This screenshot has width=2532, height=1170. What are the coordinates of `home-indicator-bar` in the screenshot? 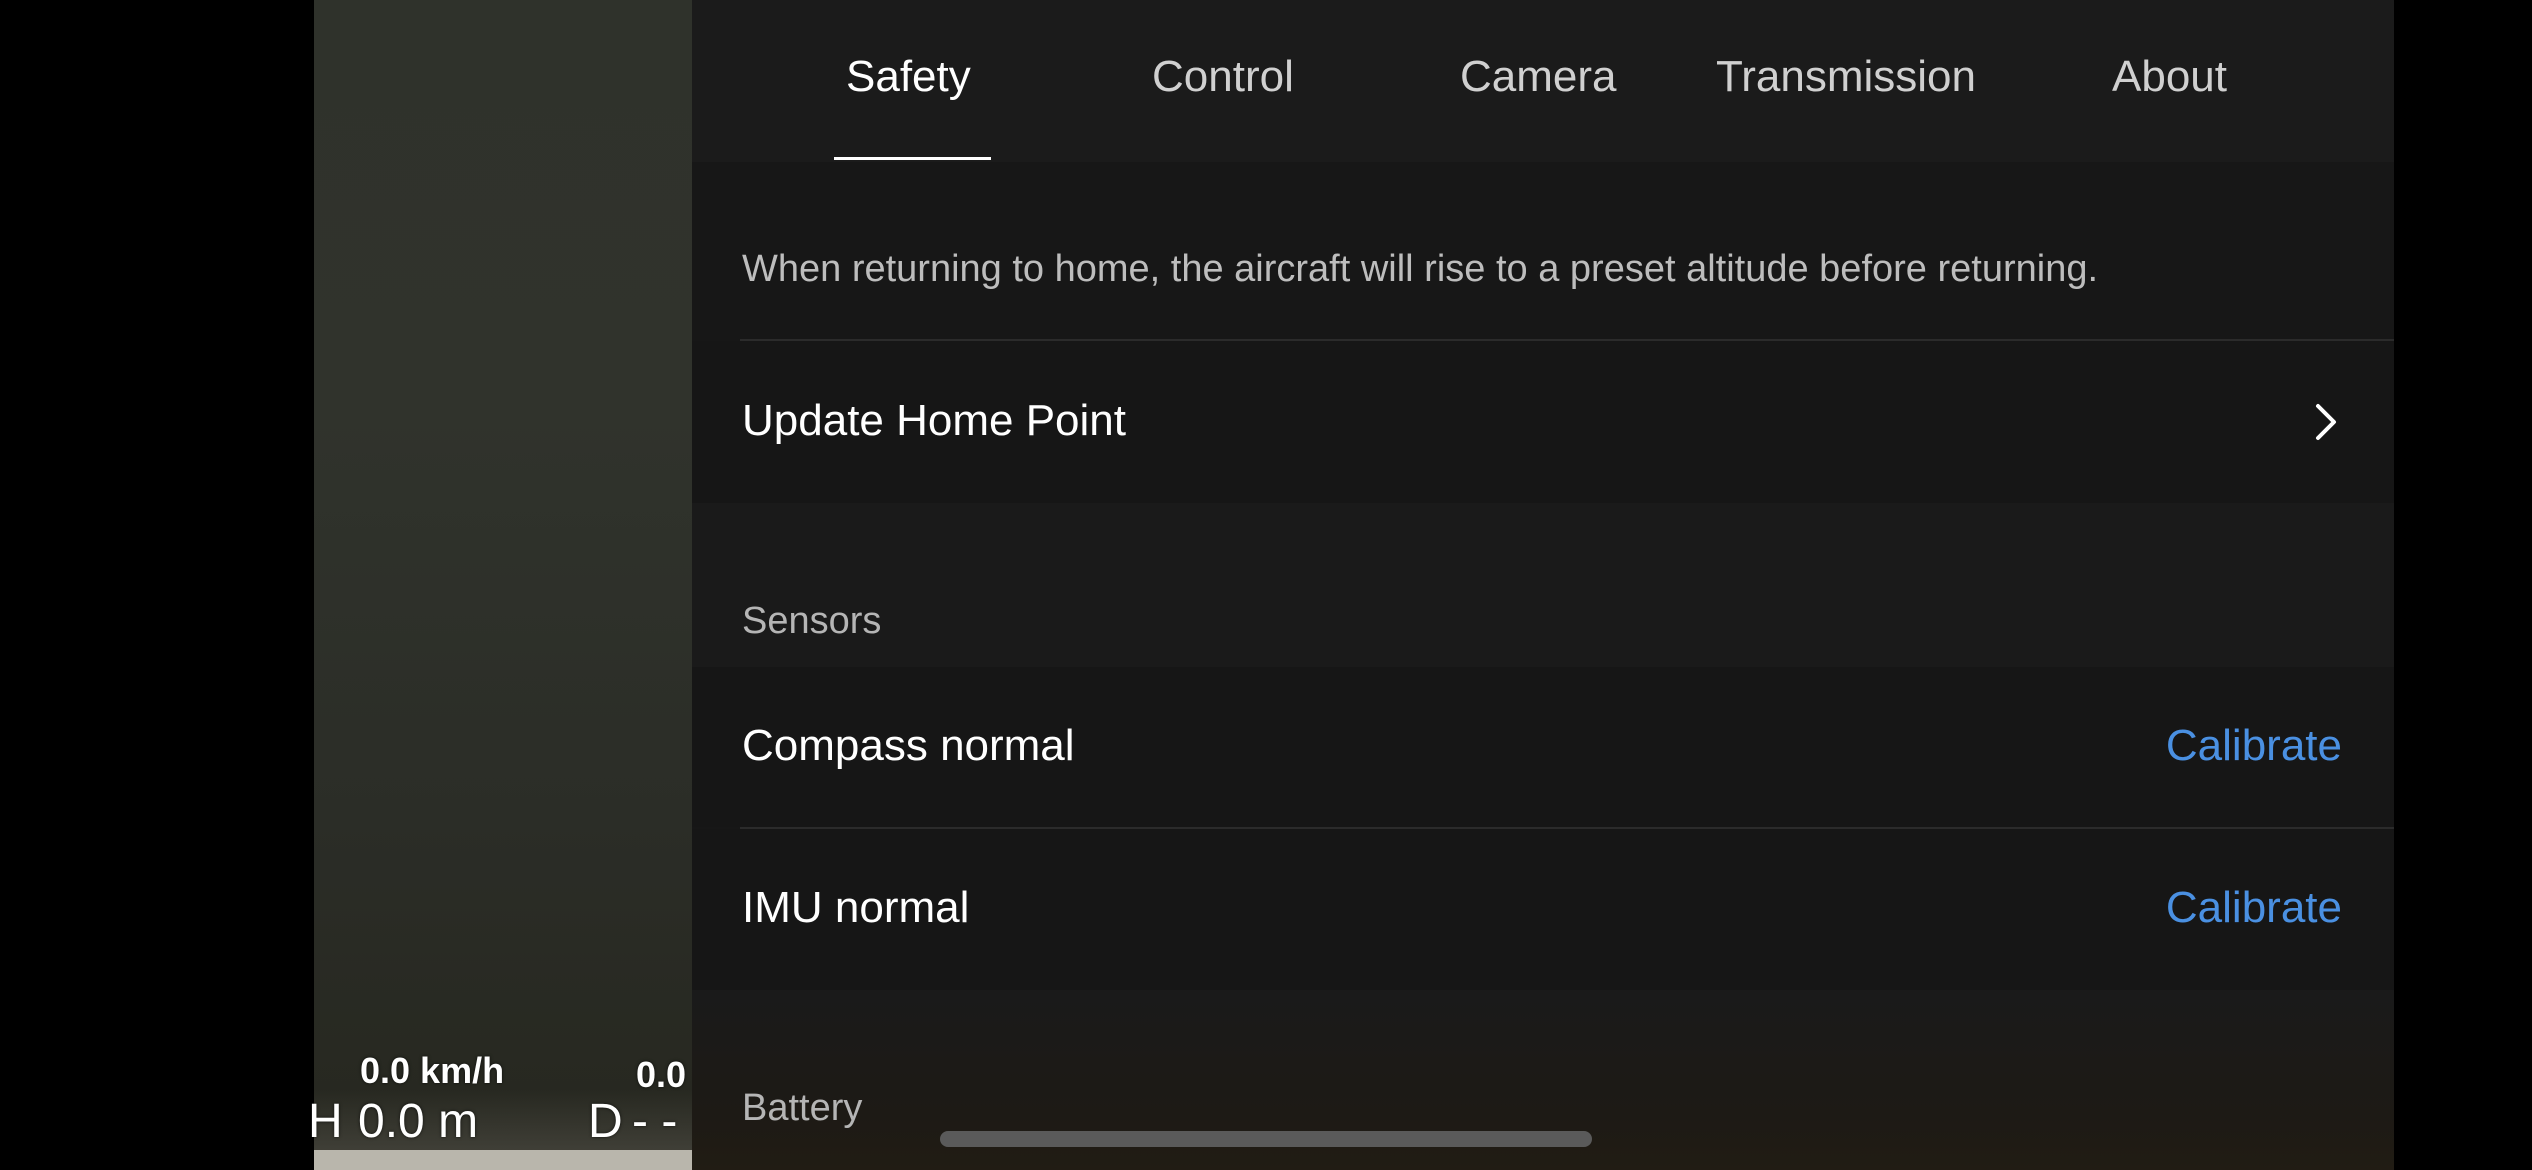 It's located at (1266, 1139).